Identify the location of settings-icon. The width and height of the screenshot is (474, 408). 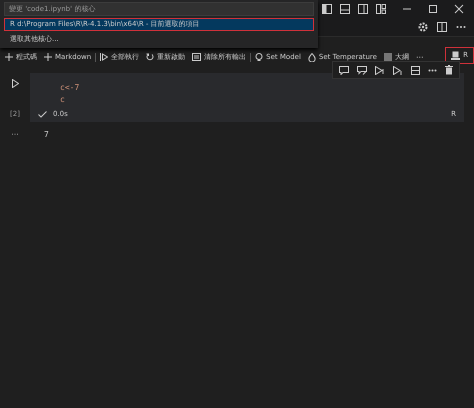
(423, 27).